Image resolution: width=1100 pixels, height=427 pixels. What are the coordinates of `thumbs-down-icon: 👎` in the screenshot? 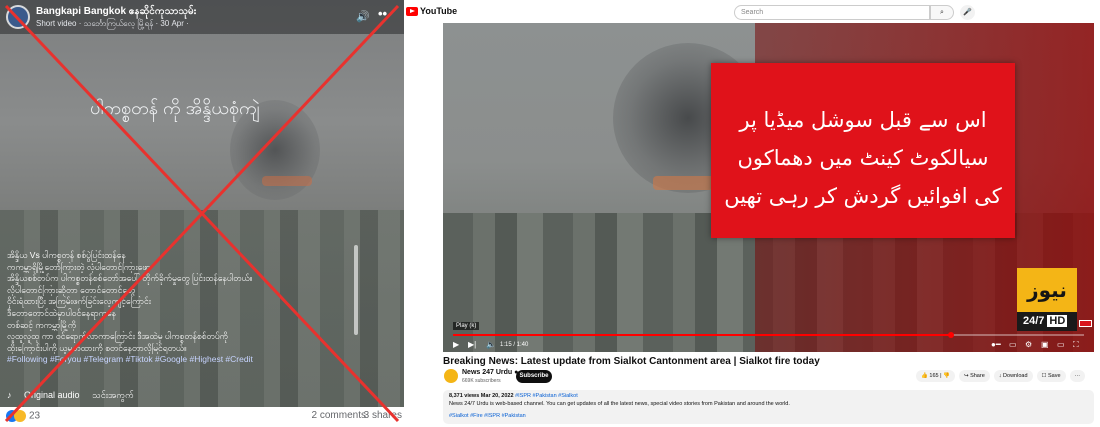 It's located at (946, 376).